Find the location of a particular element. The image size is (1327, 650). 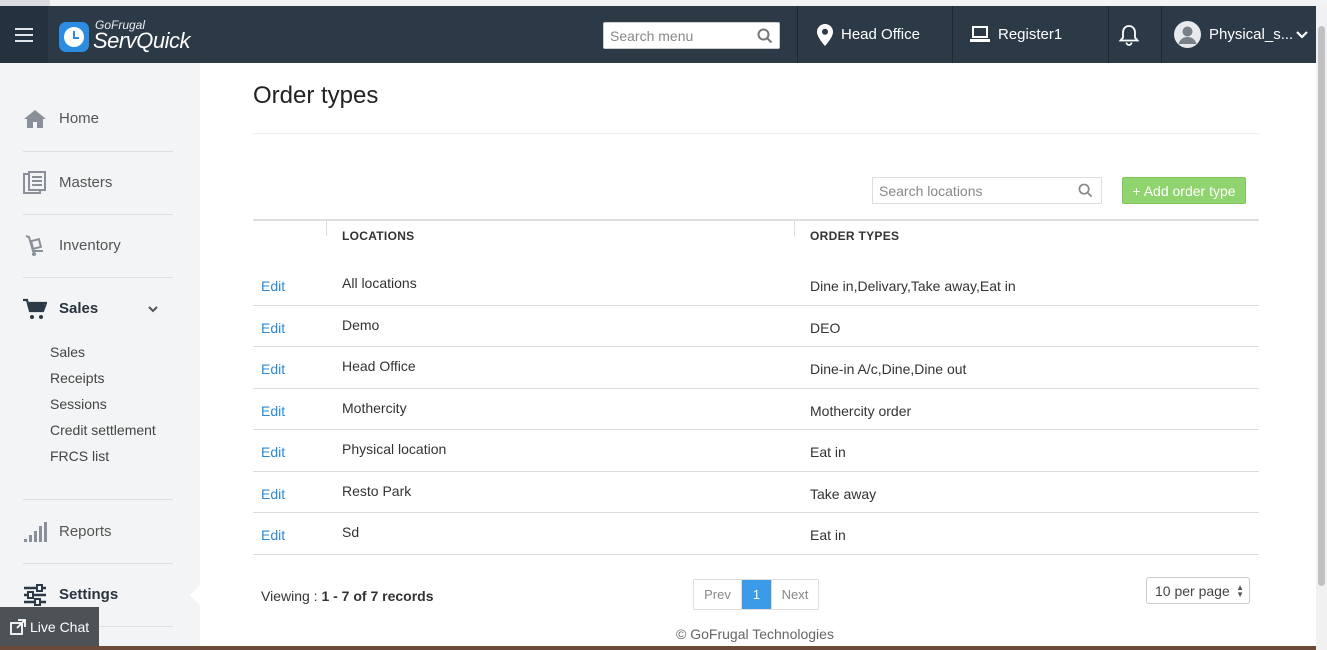

live-chat-button: Live Chat is located at coordinates (49, 627).